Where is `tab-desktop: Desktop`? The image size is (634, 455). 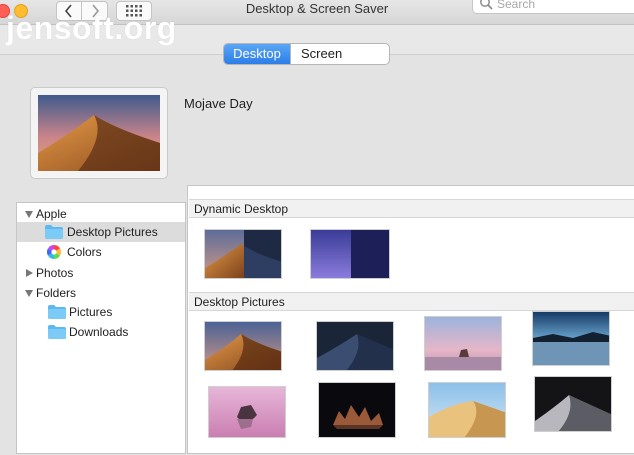
tab-desktop: Desktop is located at coordinates (257, 54).